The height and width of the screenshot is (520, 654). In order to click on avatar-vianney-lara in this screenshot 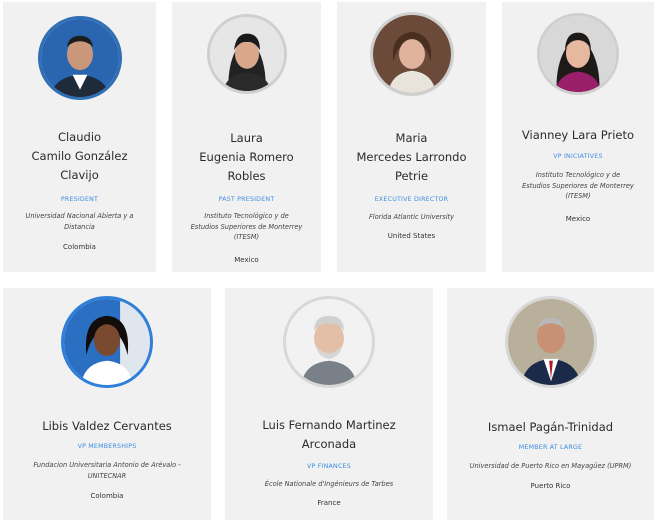, I will do `click(578, 54)`.